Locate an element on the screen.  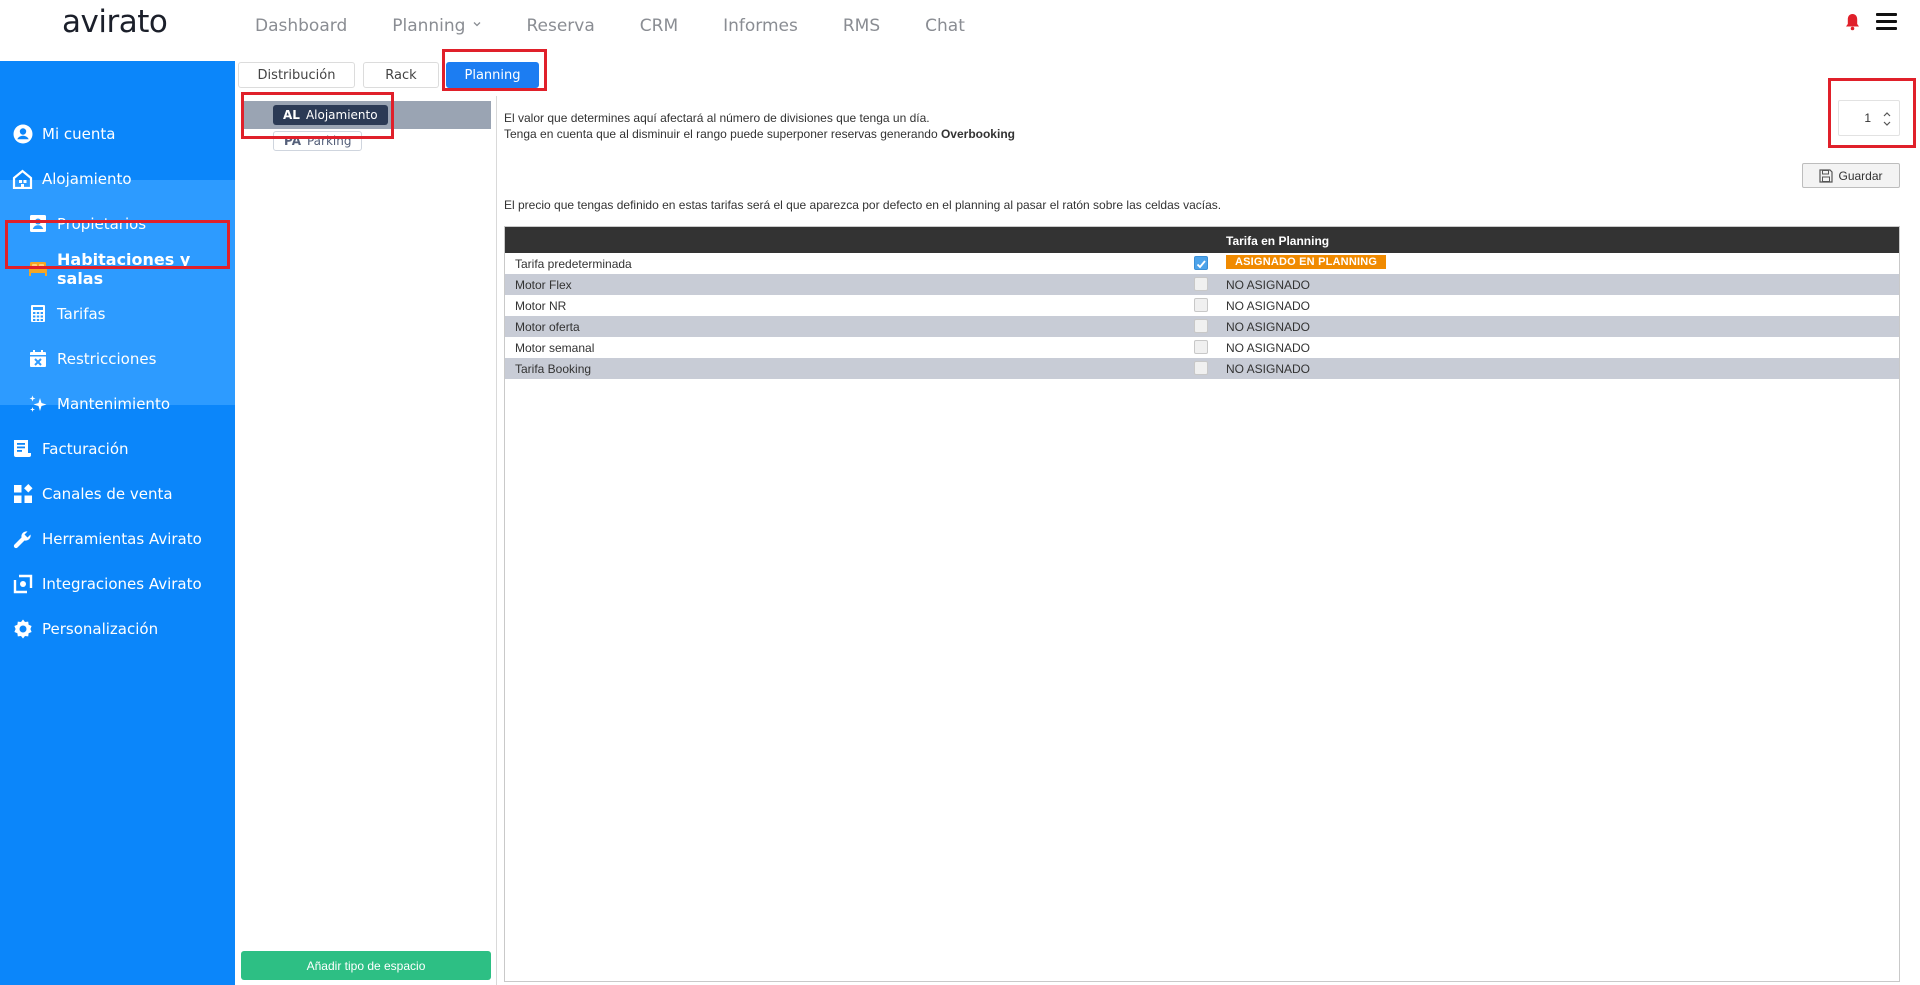
nav-informes: Informes is located at coordinates (760, 26).